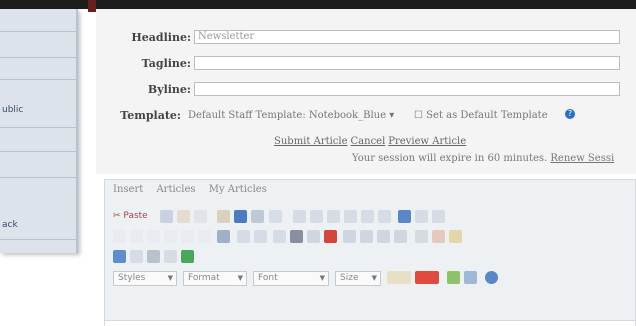 The width and height of the screenshot is (636, 326). Describe the element at coordinates (400, 236) in the screenshot. I see `align-justify-icon` at that location.